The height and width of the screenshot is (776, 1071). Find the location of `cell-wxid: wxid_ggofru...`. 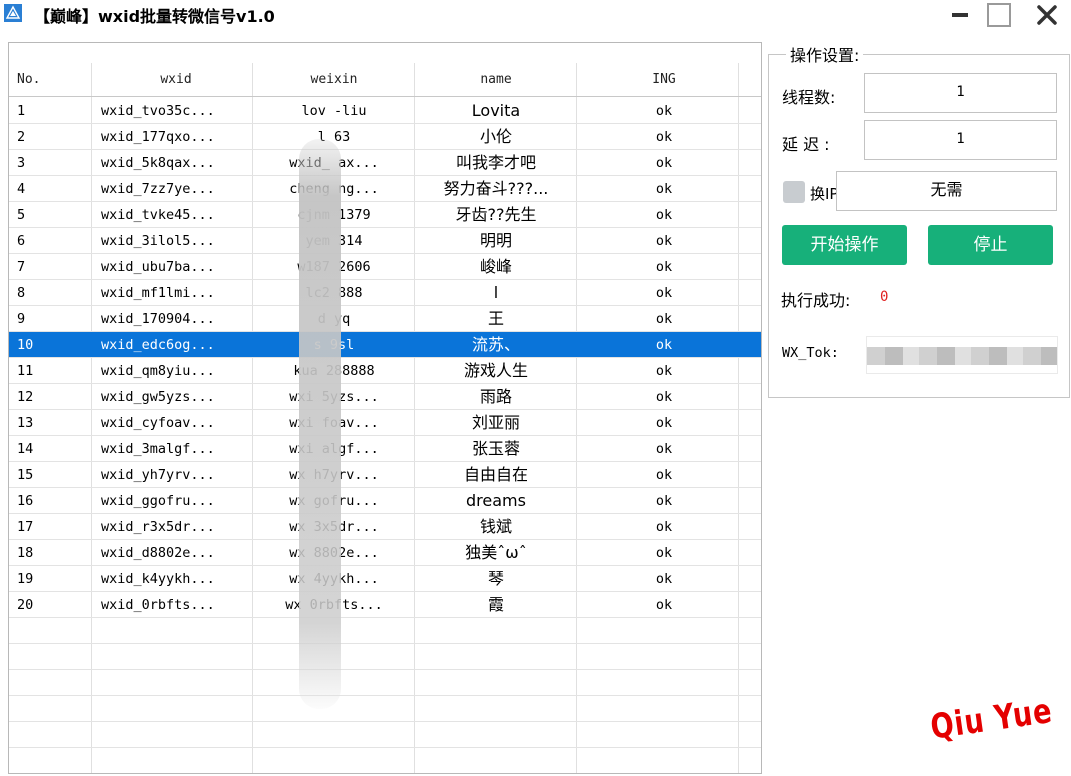

cell-wxid: wxid_ggofru... is located at coordinates (158, 501).